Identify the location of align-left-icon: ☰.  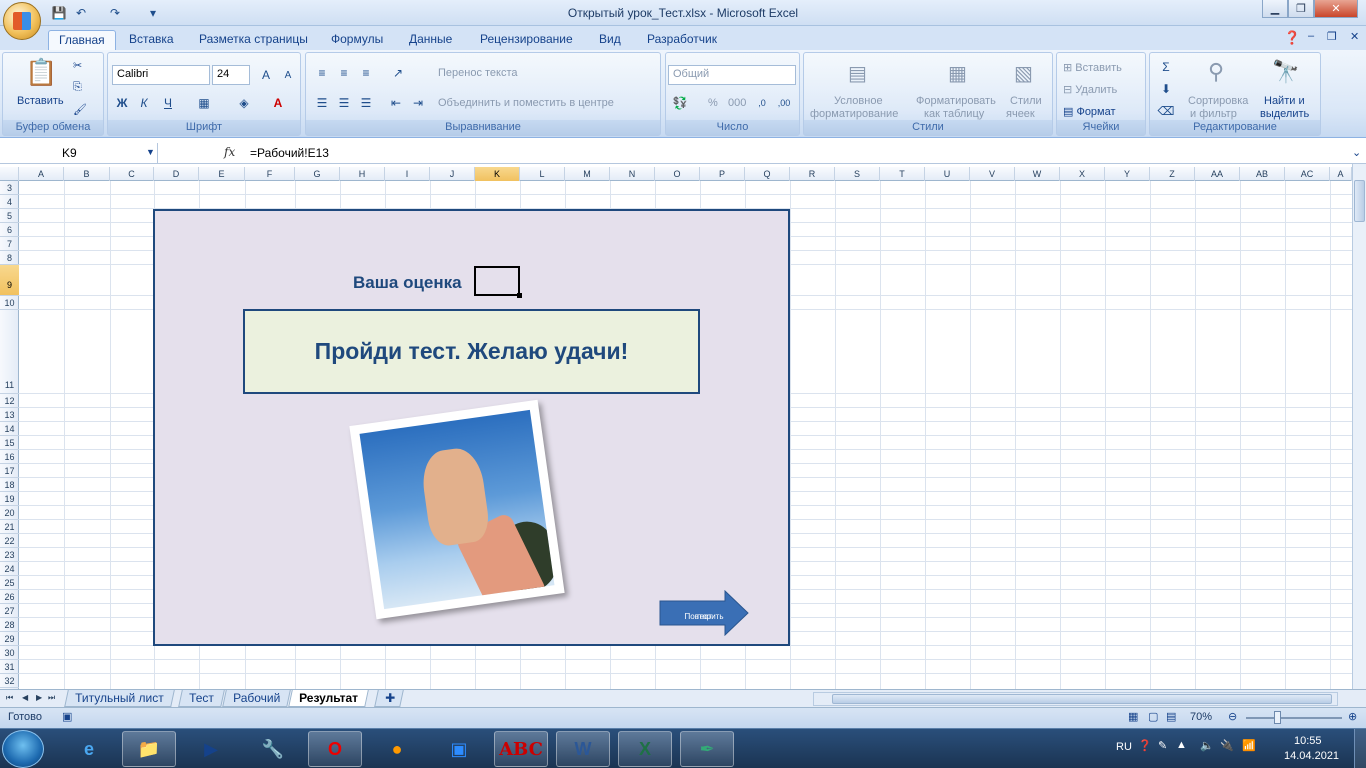
(322, 103).